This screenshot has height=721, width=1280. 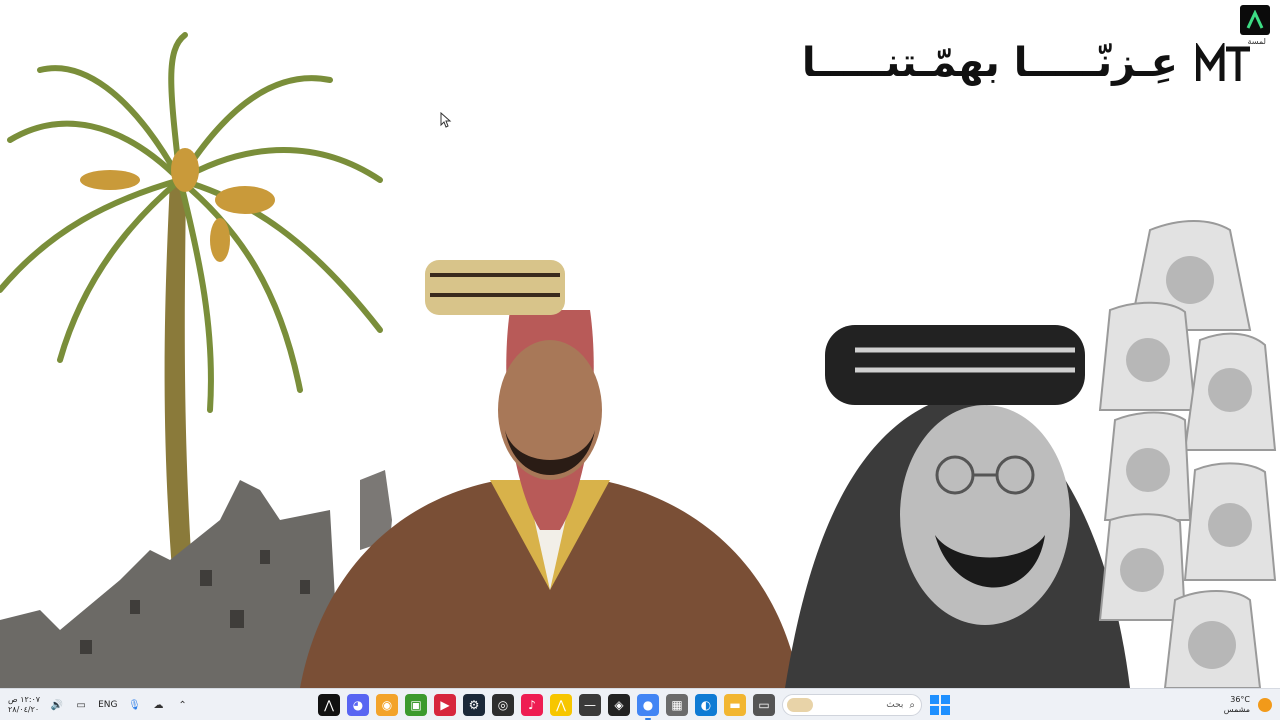 What do you see at coordinates (159, 705) in the screenshot?
I see `onedrive-icon: ☁` at bounding box center [159, 705].